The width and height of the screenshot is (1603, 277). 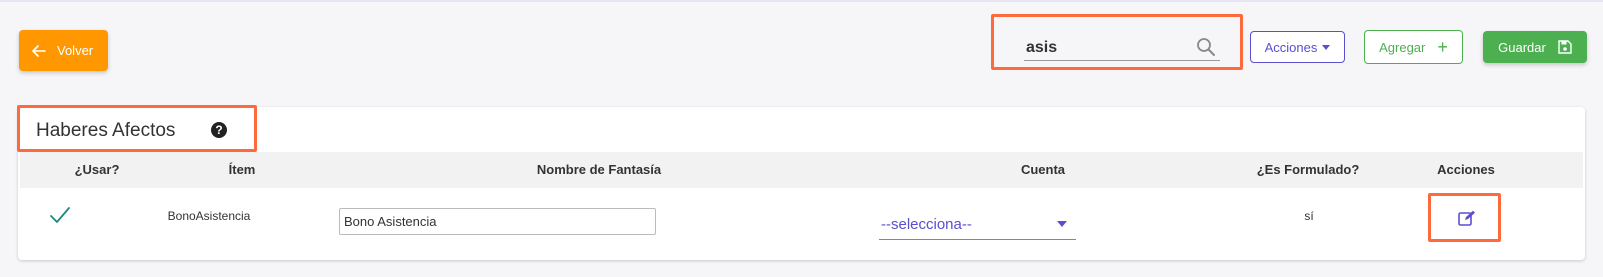 I want to click on add-button: Agregar +, so click(x=1413, y=47).